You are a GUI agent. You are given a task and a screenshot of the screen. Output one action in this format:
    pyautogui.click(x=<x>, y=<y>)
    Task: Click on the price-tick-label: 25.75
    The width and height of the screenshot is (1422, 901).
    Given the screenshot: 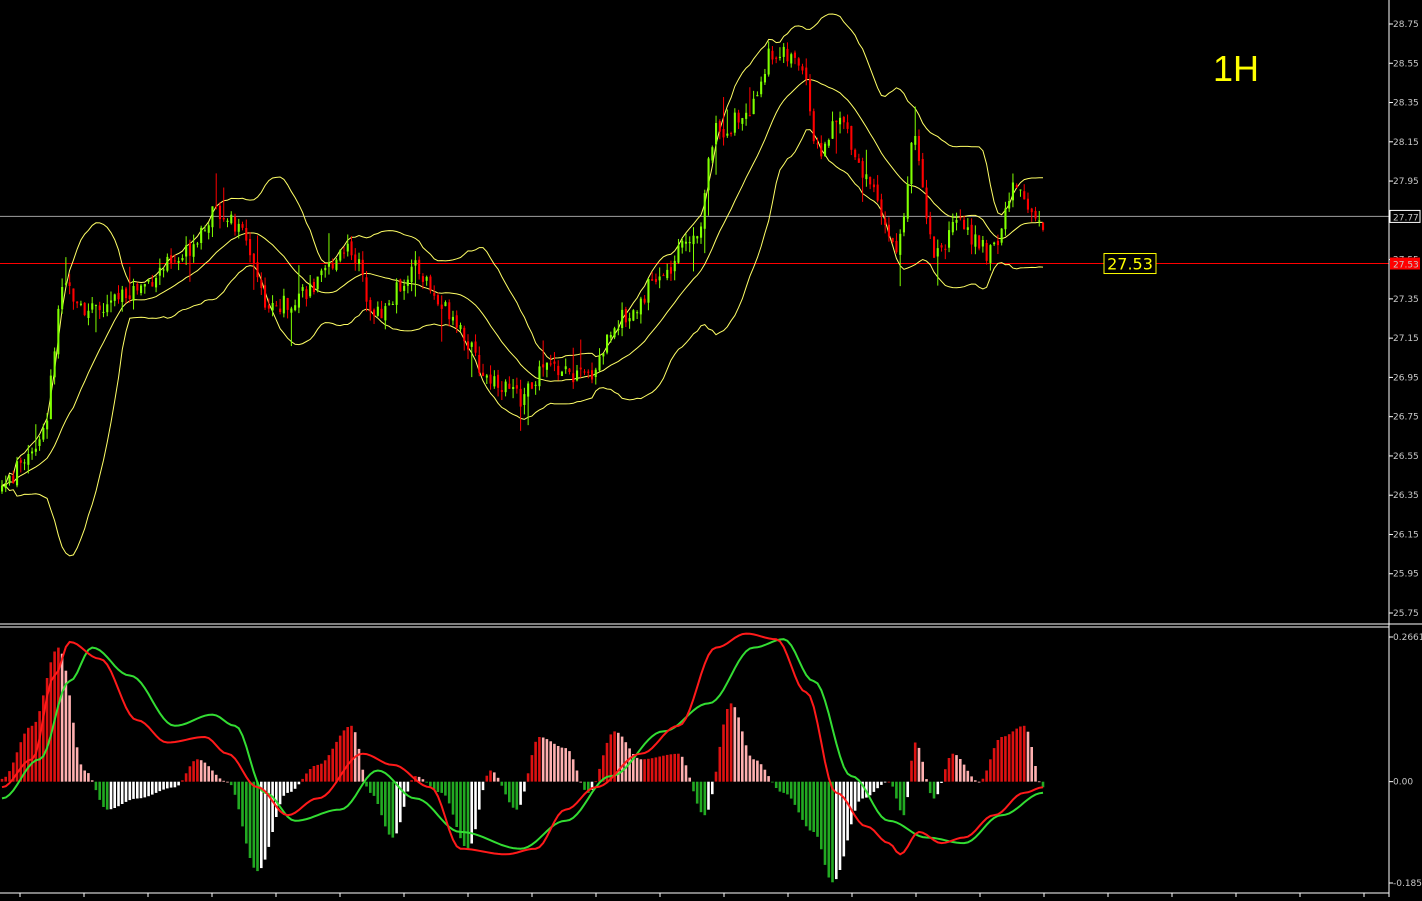 What is the action you would take?
    pyautogui.click(x=1406, y=614)
    